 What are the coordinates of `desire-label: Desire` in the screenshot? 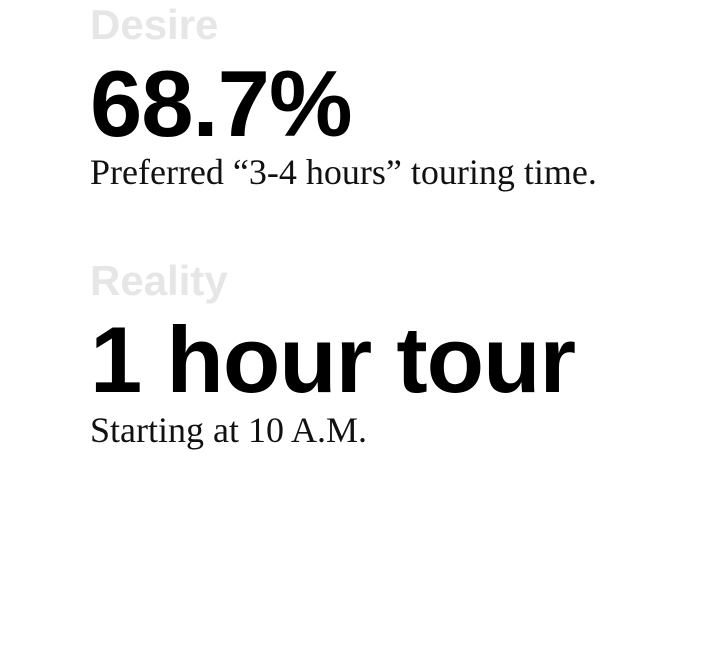 It's located at (154, 24).